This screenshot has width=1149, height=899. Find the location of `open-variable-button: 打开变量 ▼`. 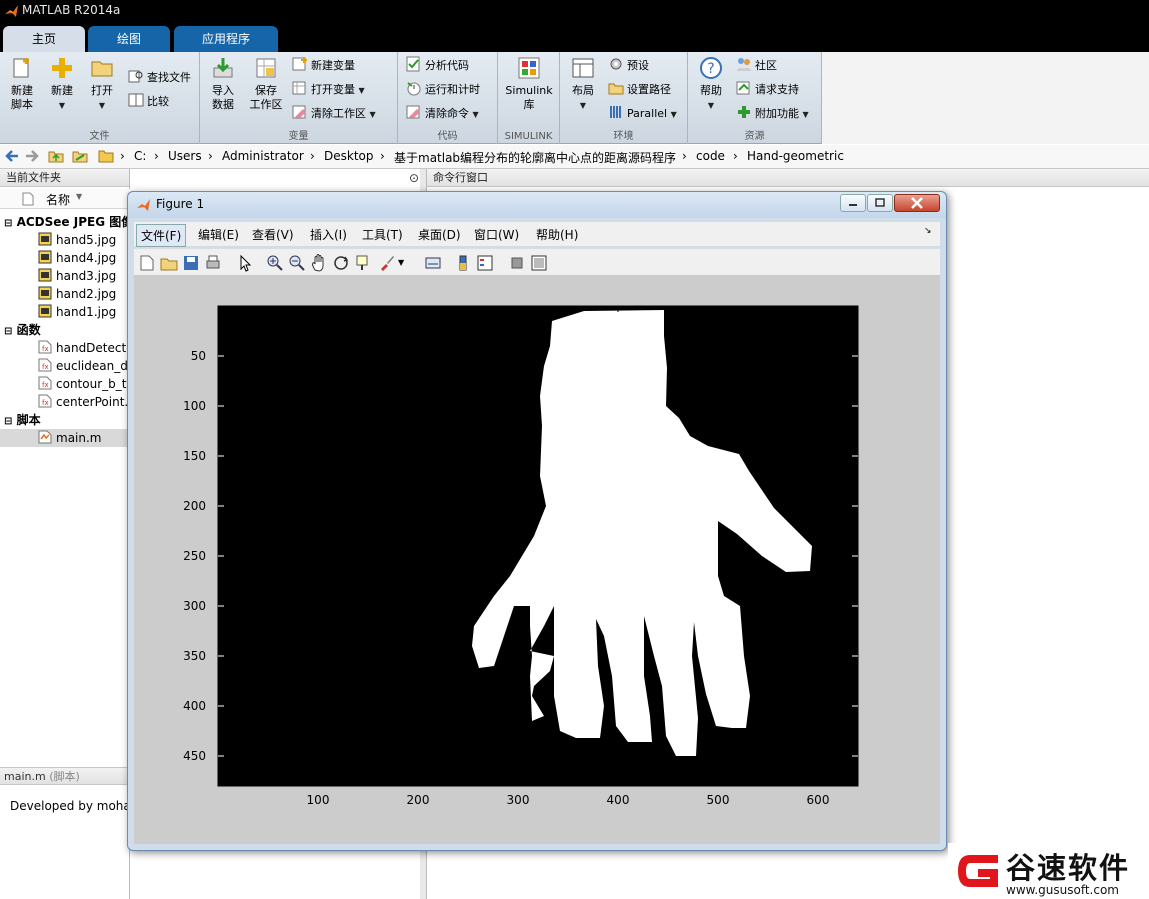

open-variable-button: 打开变量 ▼ is located at coordinates (328, 90).